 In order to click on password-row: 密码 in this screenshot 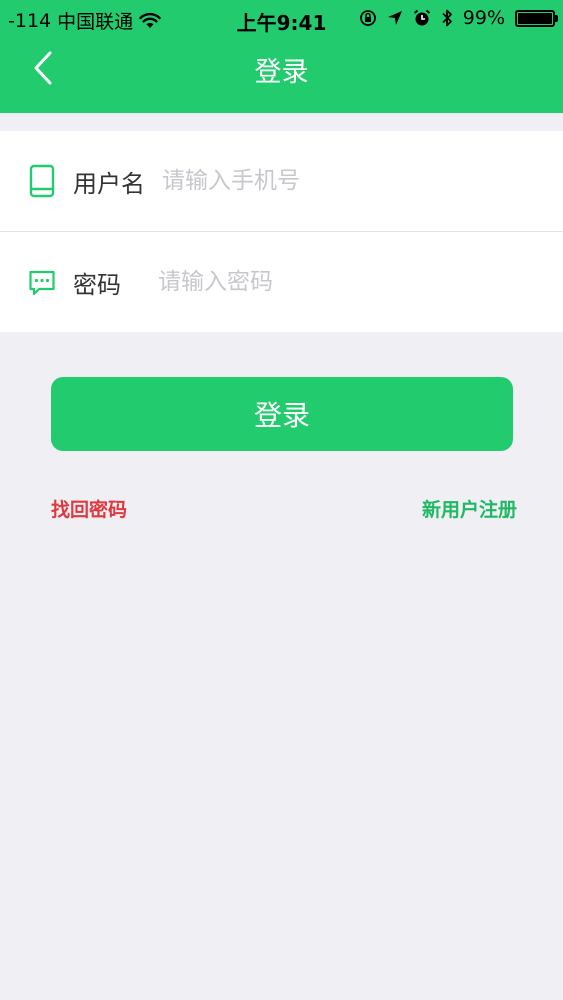, I will do `click(281, 282)`.